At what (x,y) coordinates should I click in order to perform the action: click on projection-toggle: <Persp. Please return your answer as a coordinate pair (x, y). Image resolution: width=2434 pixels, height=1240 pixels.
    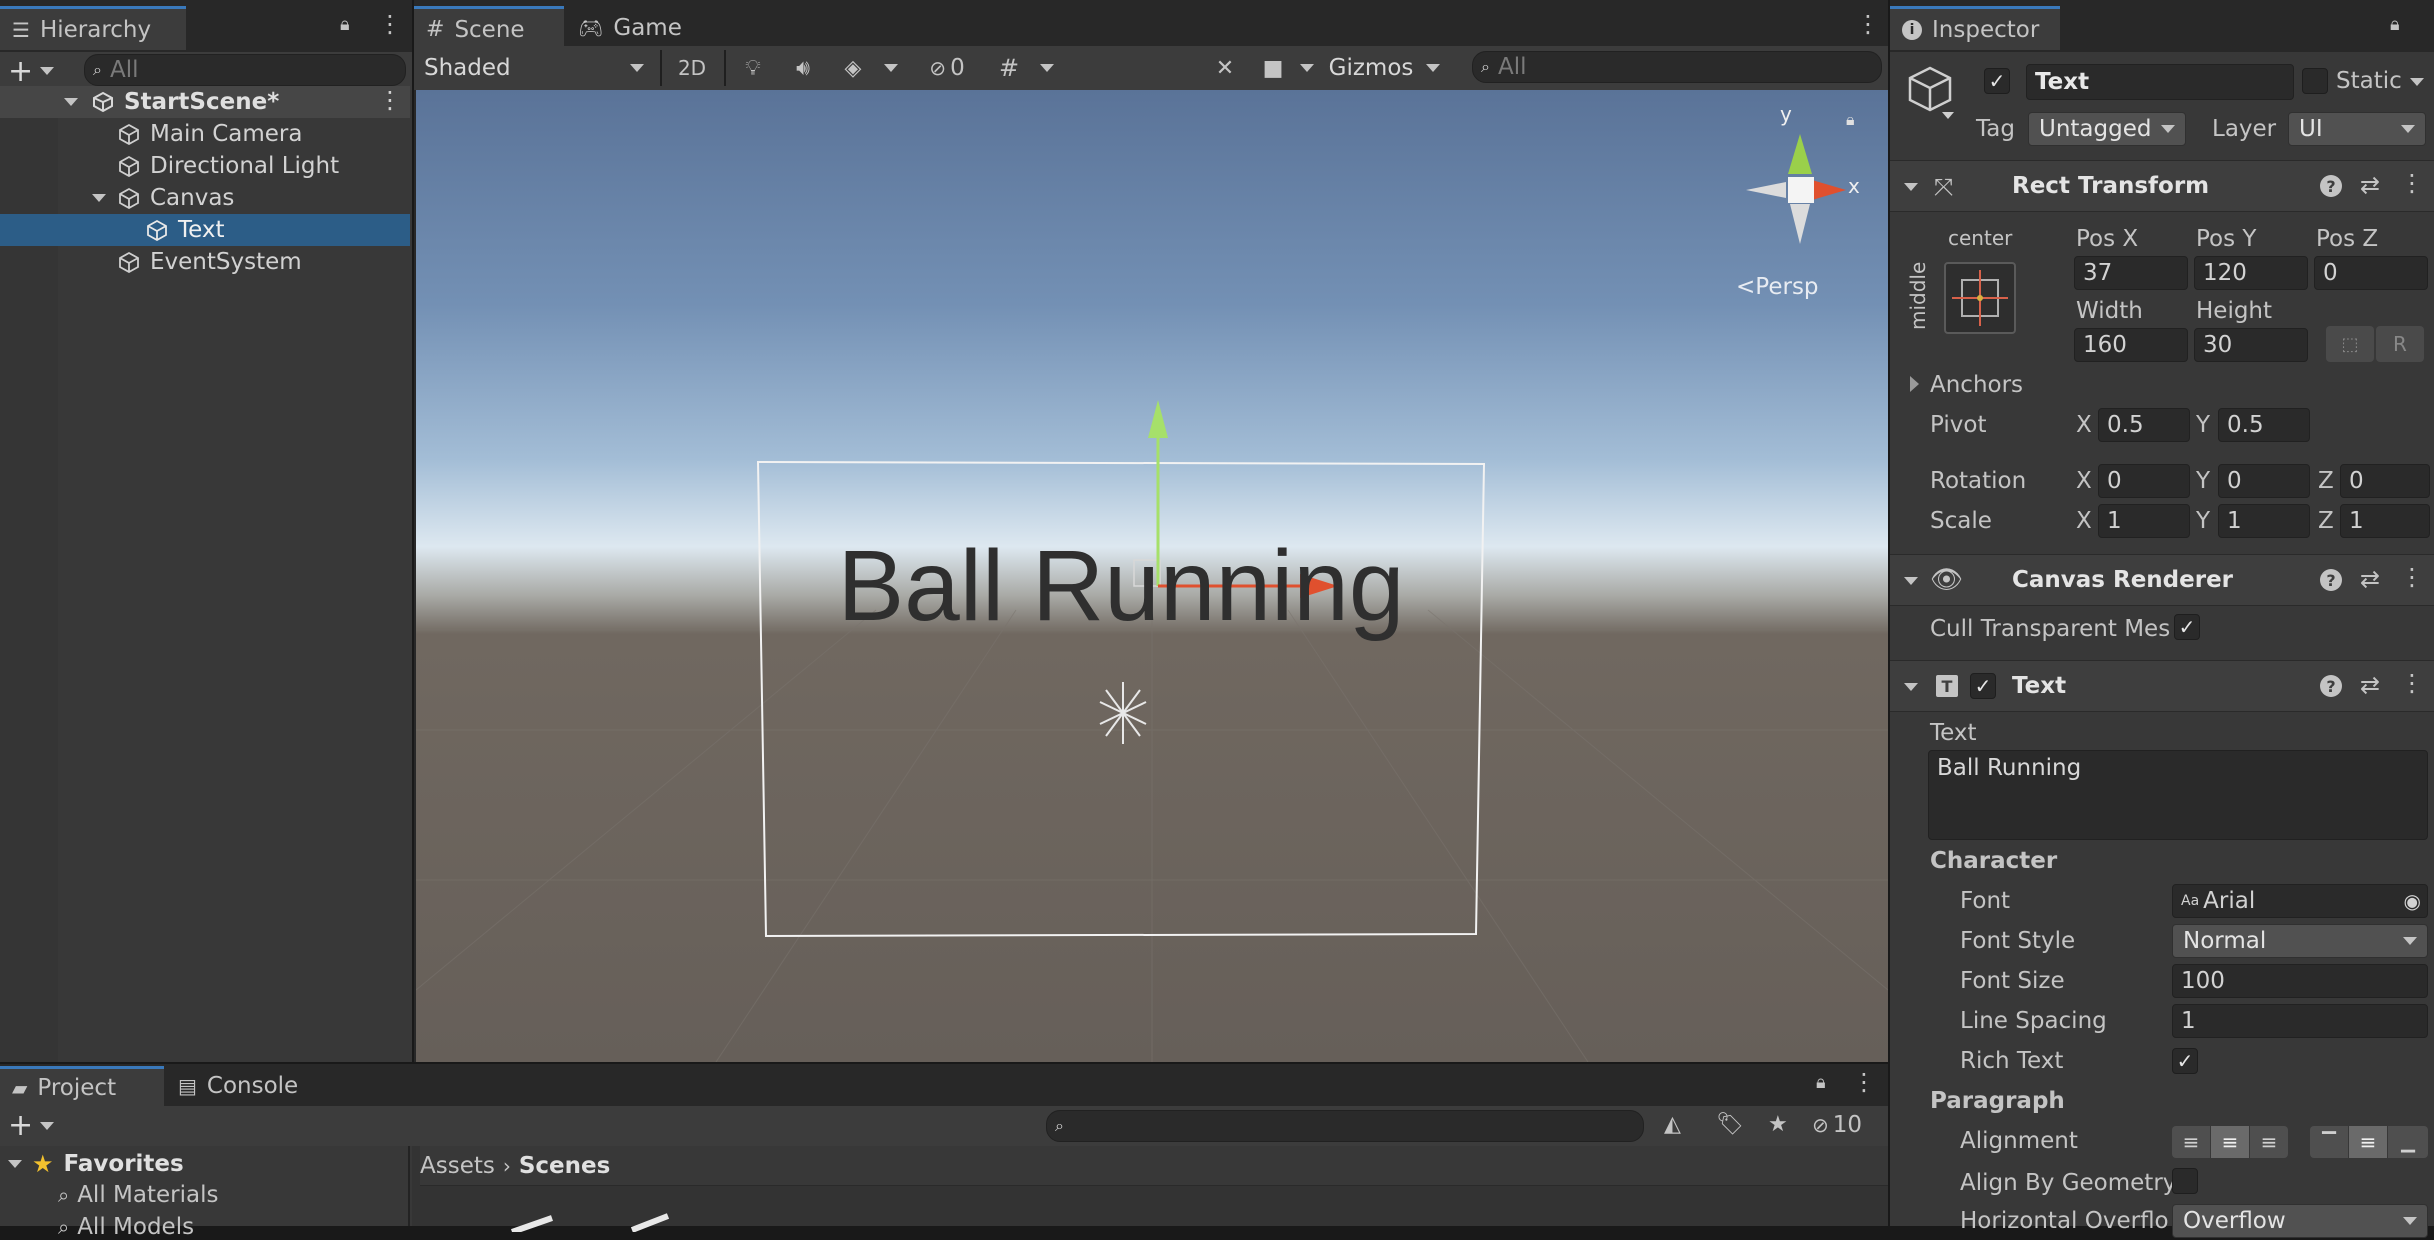
    Looking at the image, I should click on (1777, 287).